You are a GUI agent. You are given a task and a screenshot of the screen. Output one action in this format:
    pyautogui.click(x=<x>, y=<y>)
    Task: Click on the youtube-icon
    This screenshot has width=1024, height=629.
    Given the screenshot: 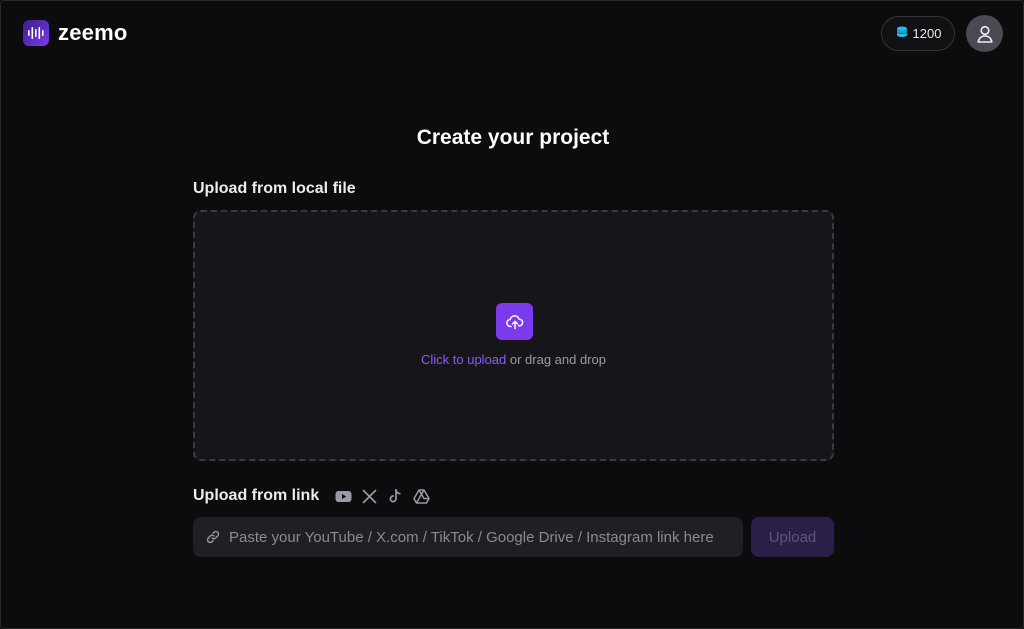 What is the action you would take?
    pyautogui.click(x=343, y=496)
    